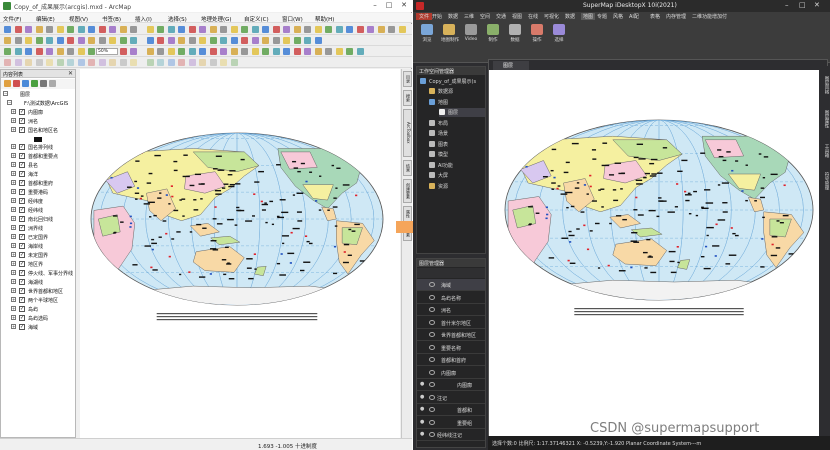  What do you see at coordinates (634, 16) in the screenshot?
I see `ribbon-tab: AI配` at bounding box center [634, 16].